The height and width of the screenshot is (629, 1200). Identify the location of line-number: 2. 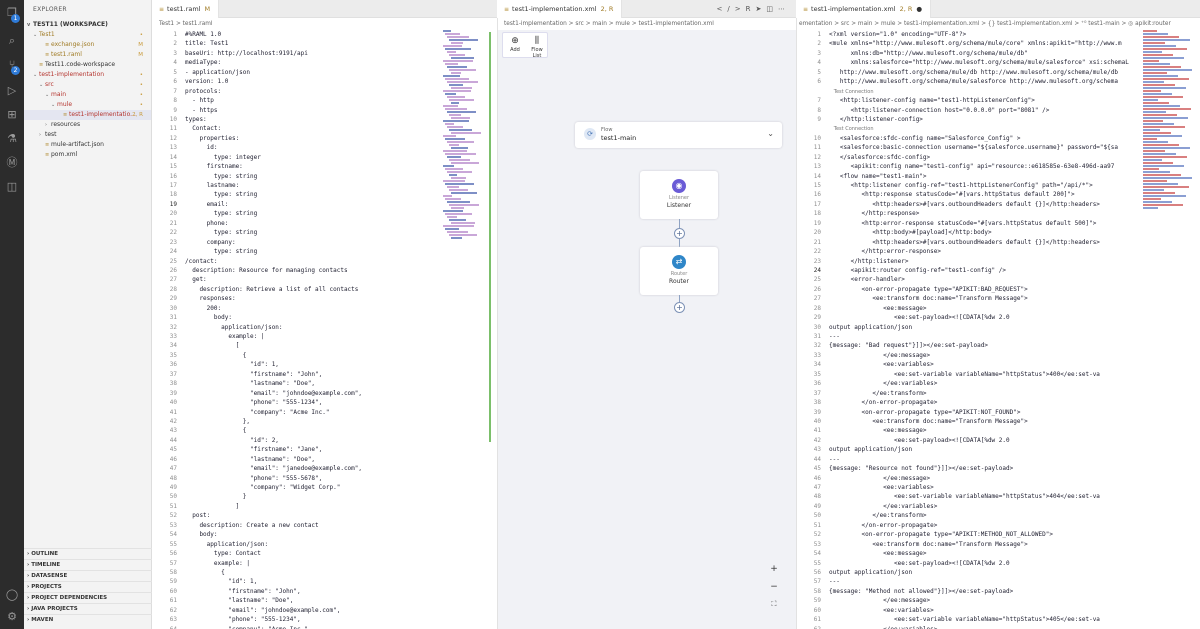
(819, 44).